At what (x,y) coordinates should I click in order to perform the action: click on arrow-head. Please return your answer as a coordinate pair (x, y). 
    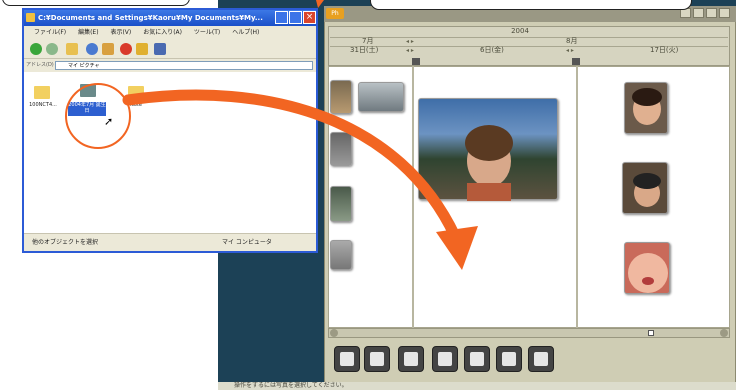
    Looking at the image, I should click on (457, 248).